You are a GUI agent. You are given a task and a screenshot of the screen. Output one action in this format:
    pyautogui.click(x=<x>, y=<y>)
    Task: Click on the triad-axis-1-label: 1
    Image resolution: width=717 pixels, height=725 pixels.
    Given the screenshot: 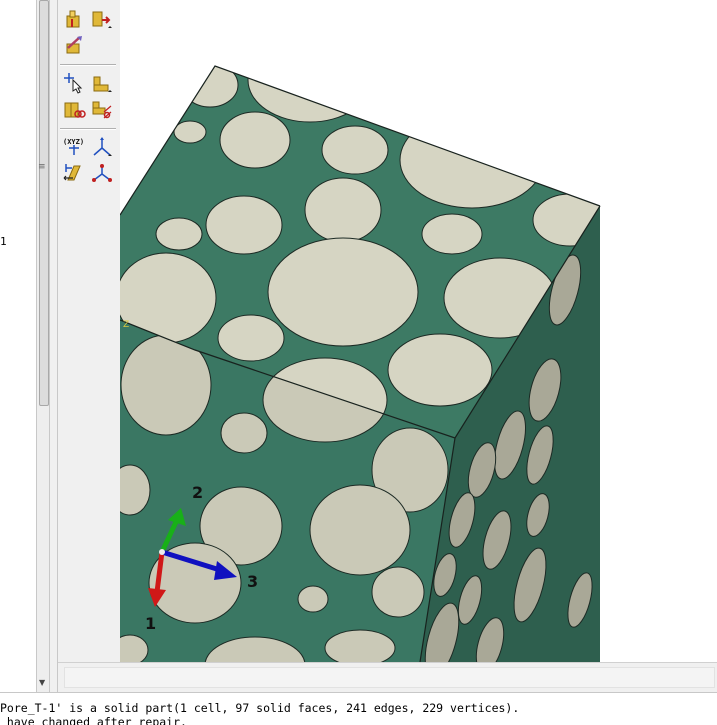 What is the action you would take?
    pyautogui.click(x=150, y=623)
    